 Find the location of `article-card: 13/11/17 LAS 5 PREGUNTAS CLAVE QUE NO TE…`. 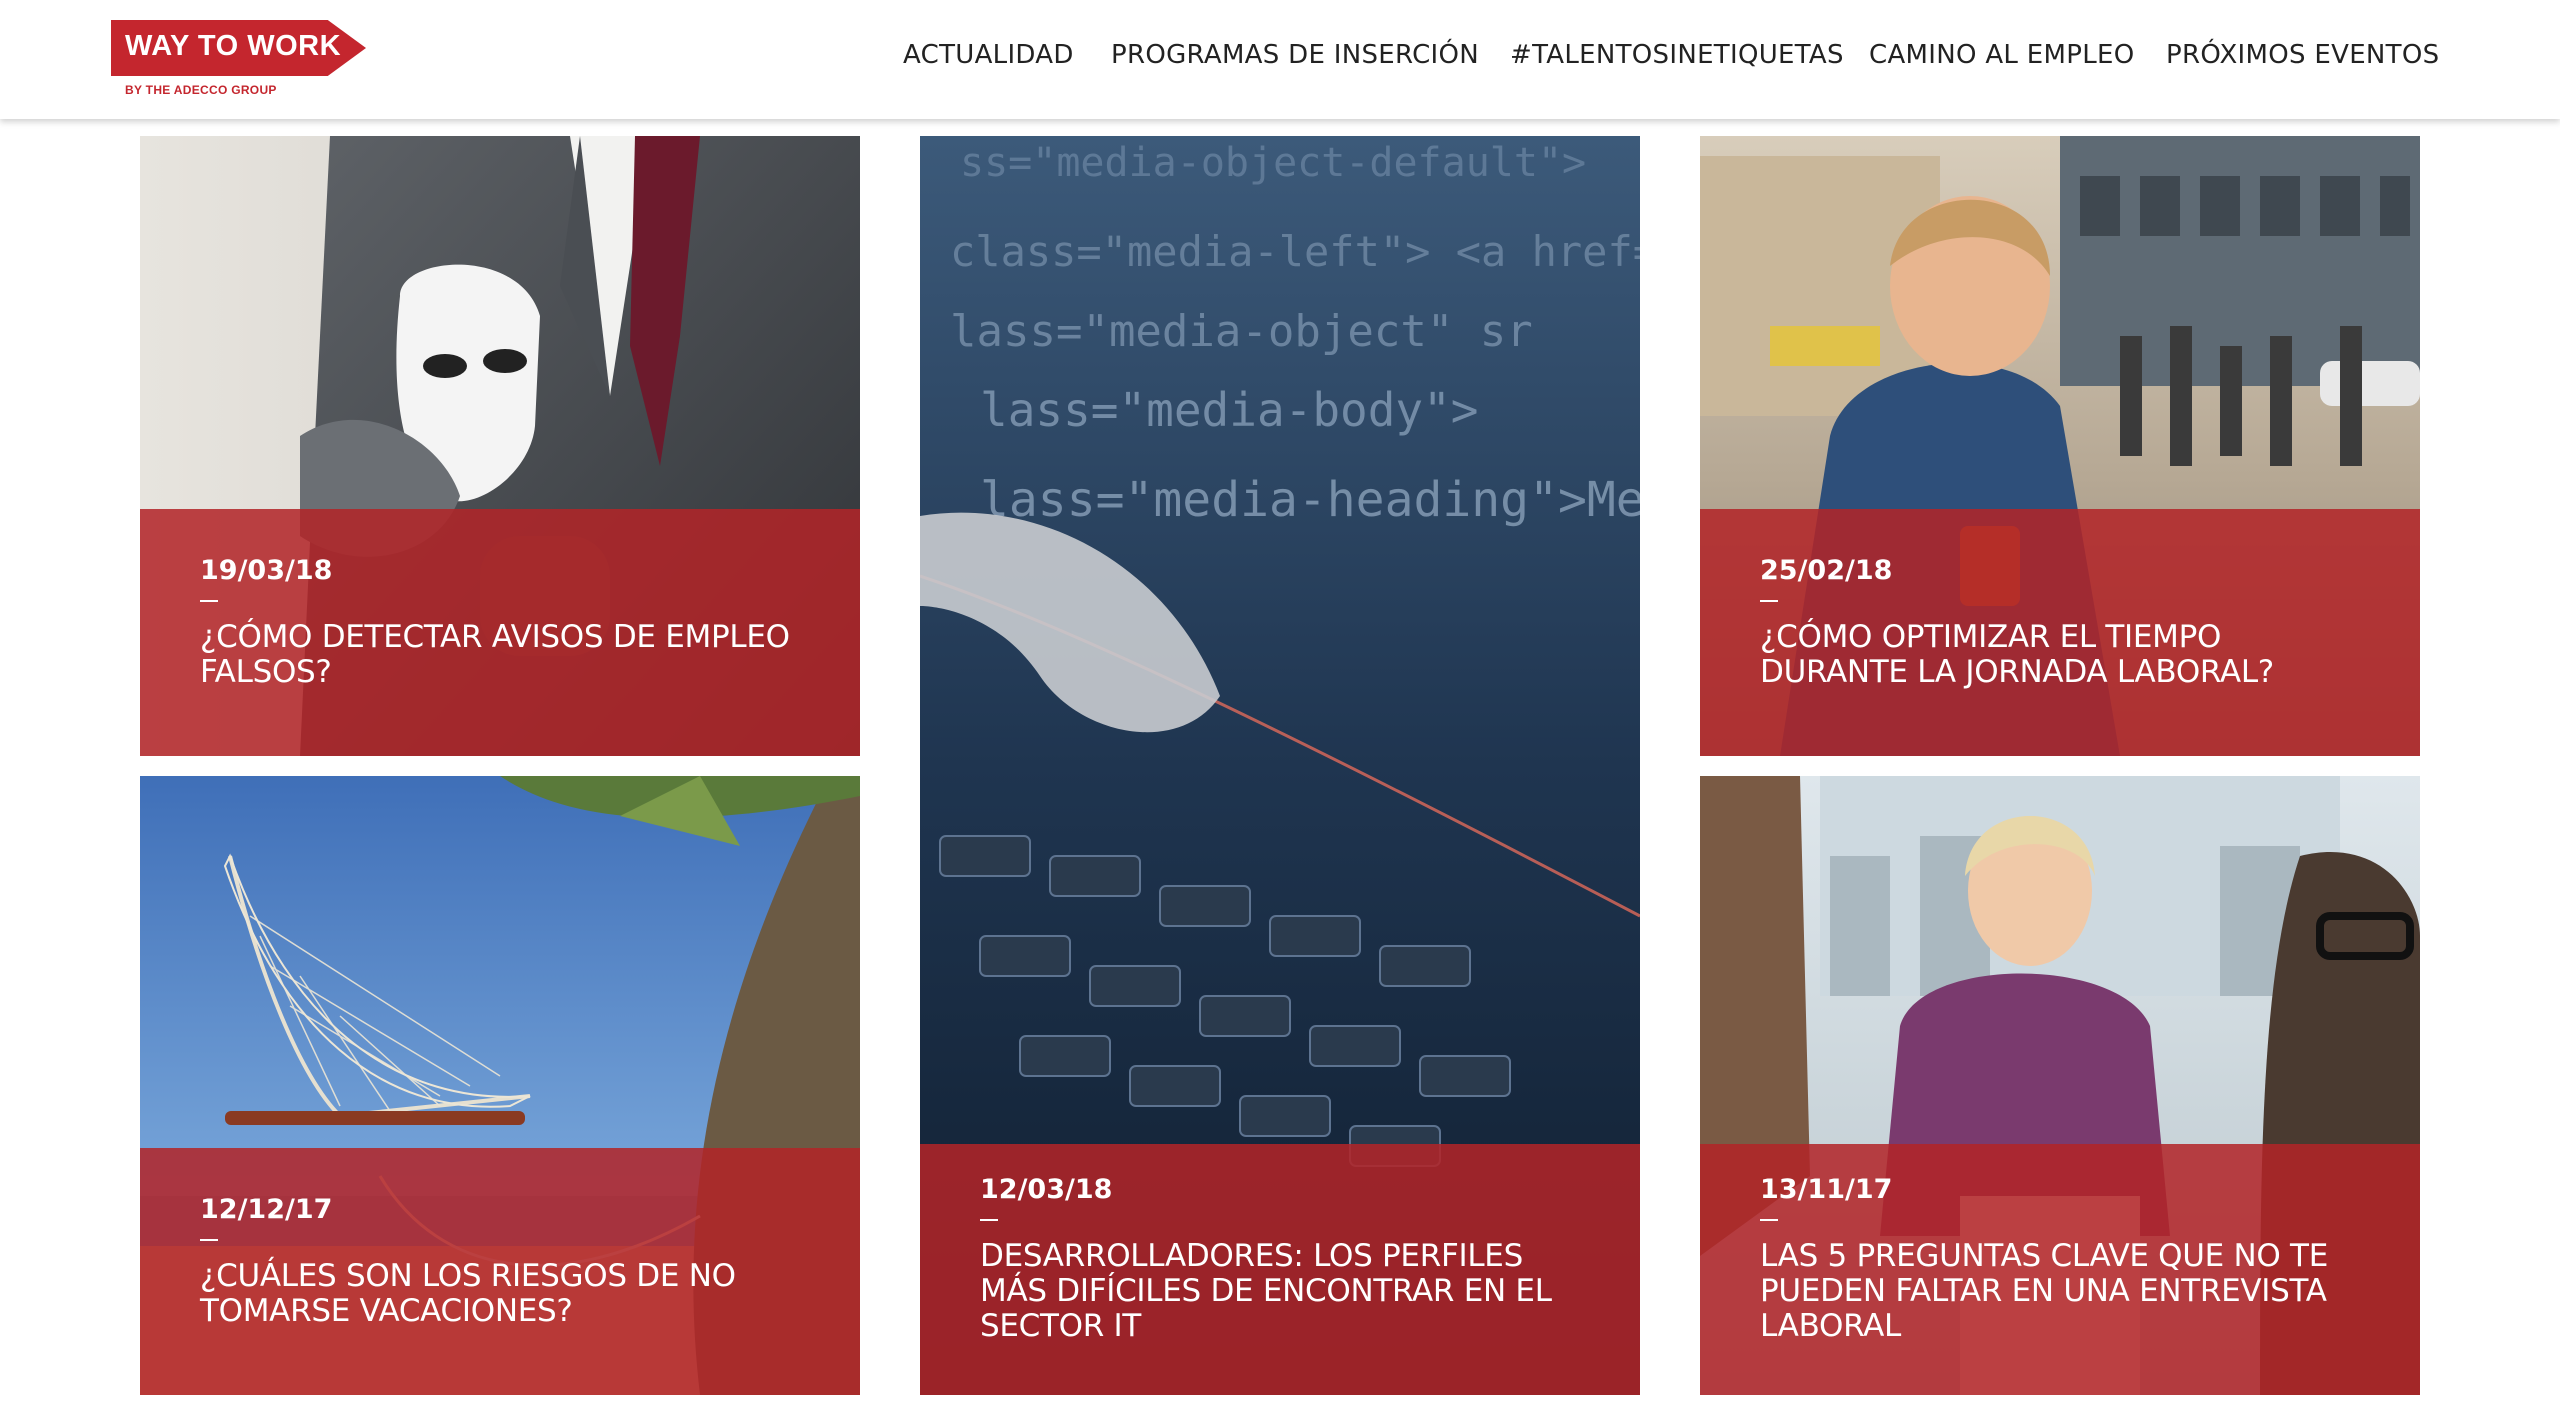

article-card: 13/11/17 LAS 5 PREGUNTAS CLAVE QUE NO TE… is located at coordinates (2060, 1085).